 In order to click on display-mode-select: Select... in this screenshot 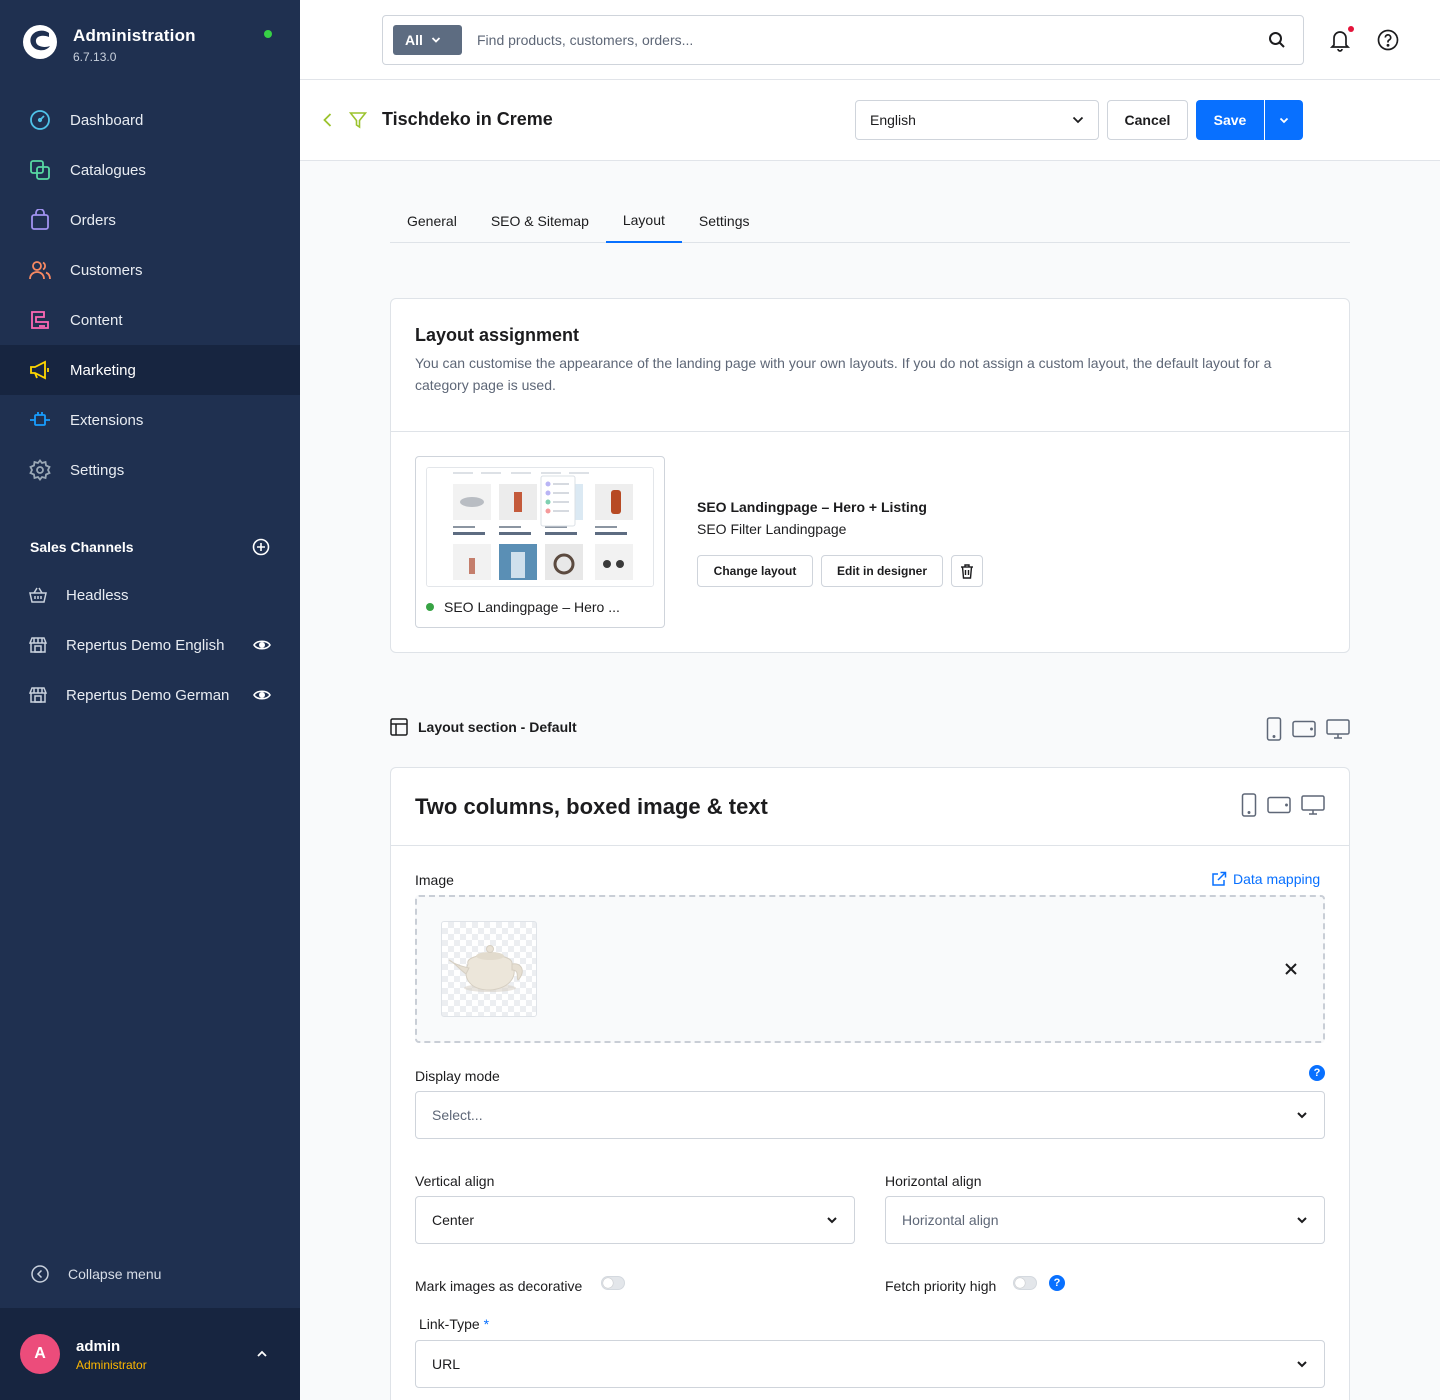, I will do `click(870, 1115)`.